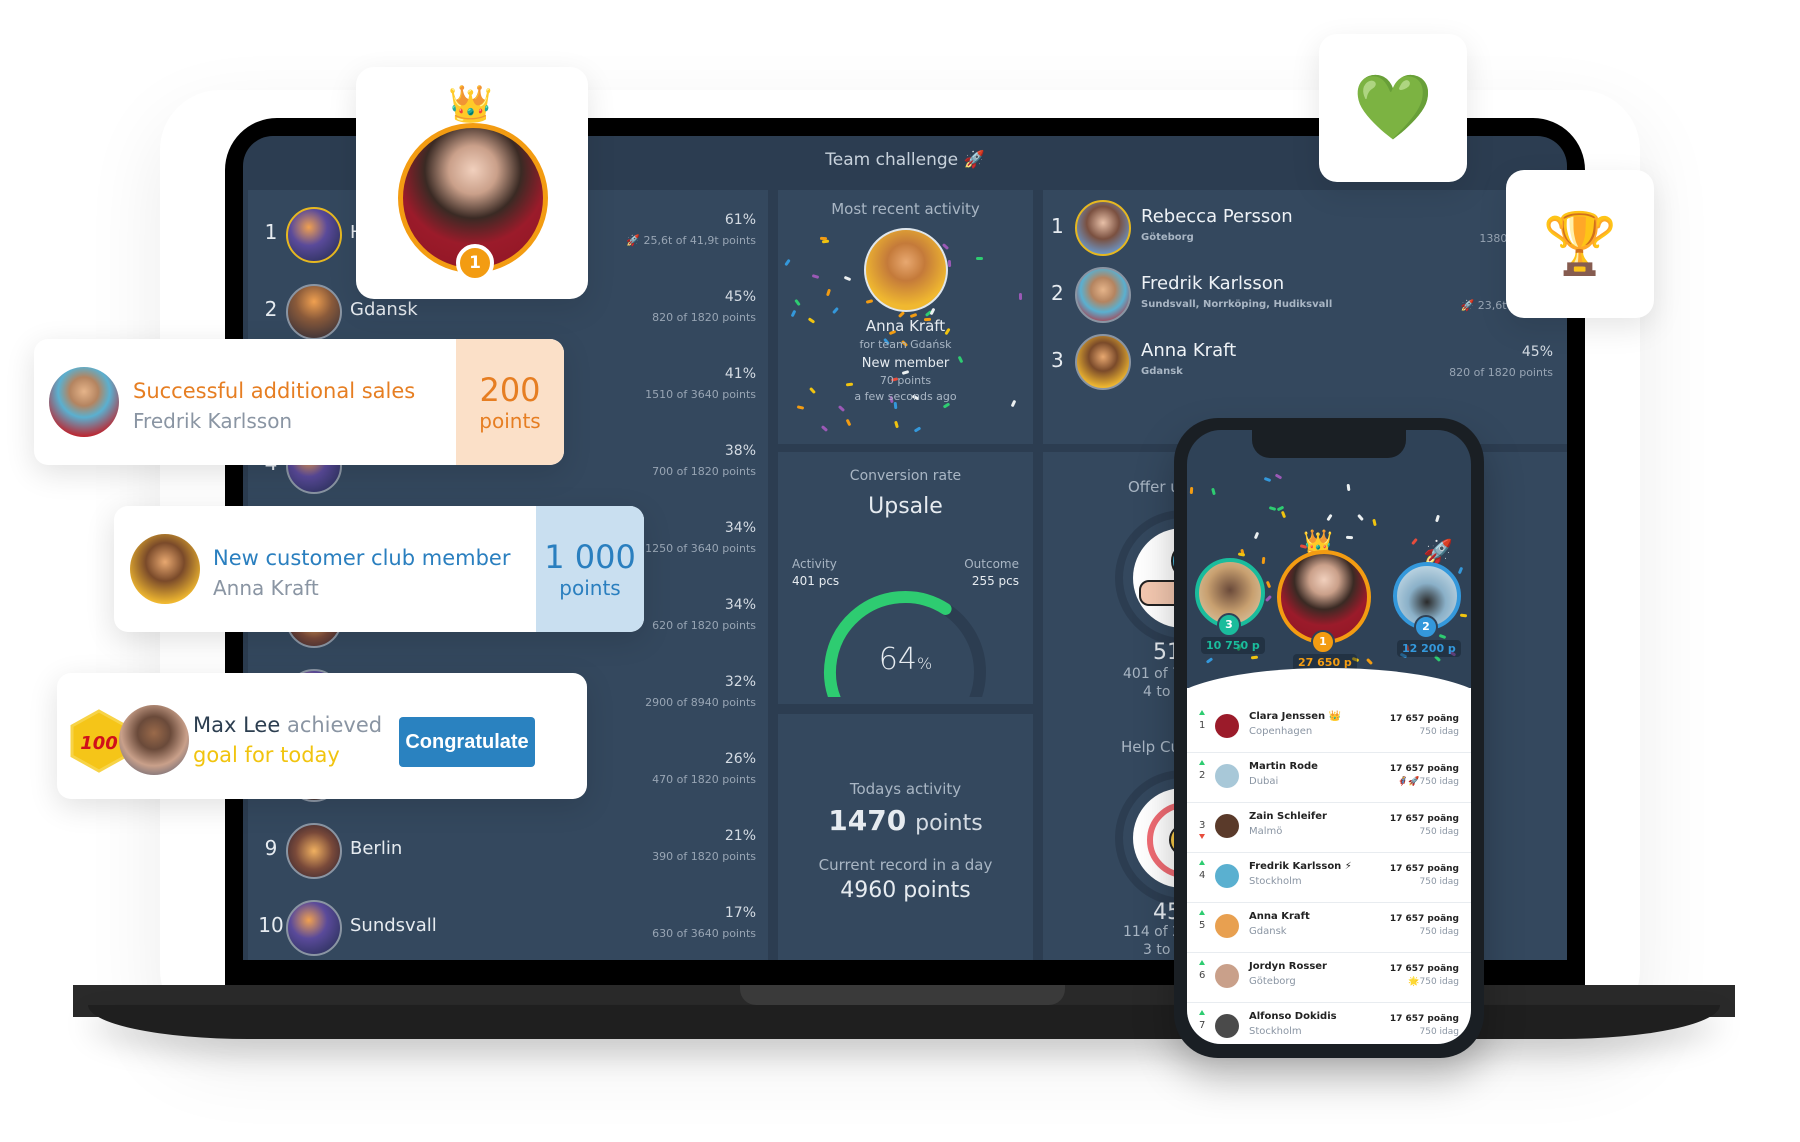  Describe the element at coordinates (288, 725) in the screenshot. I see `goal-card-text: Max Lee achieved` at that location.